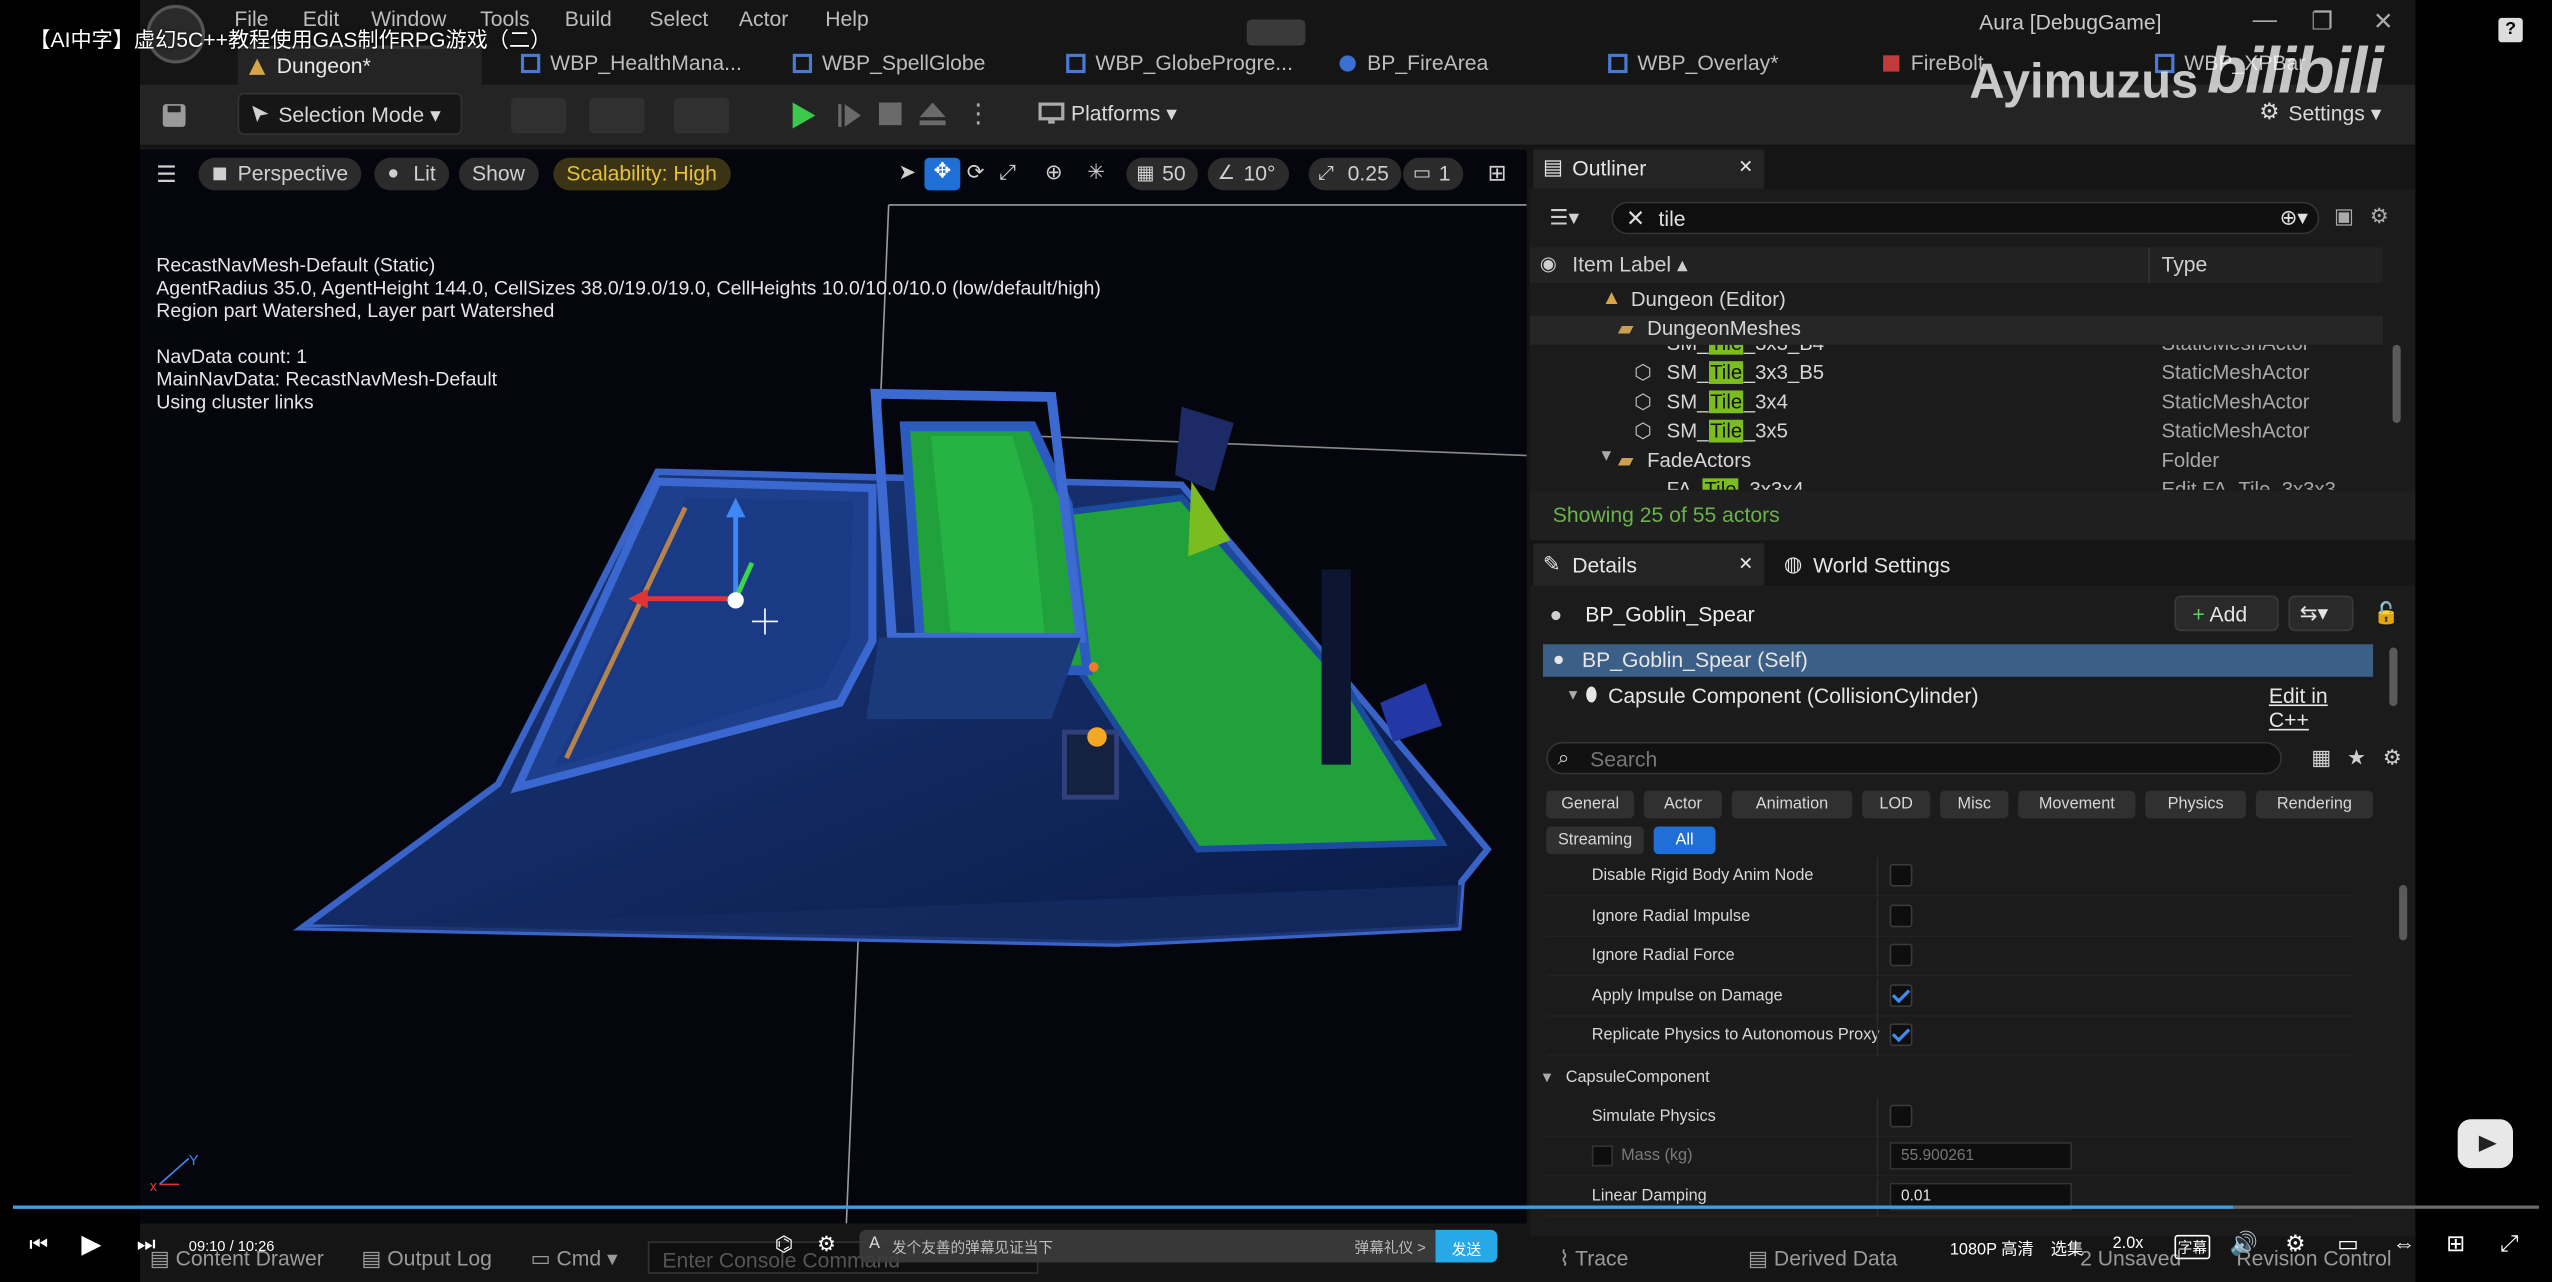 The width and height of the screenshot is (2552, 1282). Describe the element at coordinates (2485, 1144) in the screenshot. I see `bilibili-tv-icon` at that location.